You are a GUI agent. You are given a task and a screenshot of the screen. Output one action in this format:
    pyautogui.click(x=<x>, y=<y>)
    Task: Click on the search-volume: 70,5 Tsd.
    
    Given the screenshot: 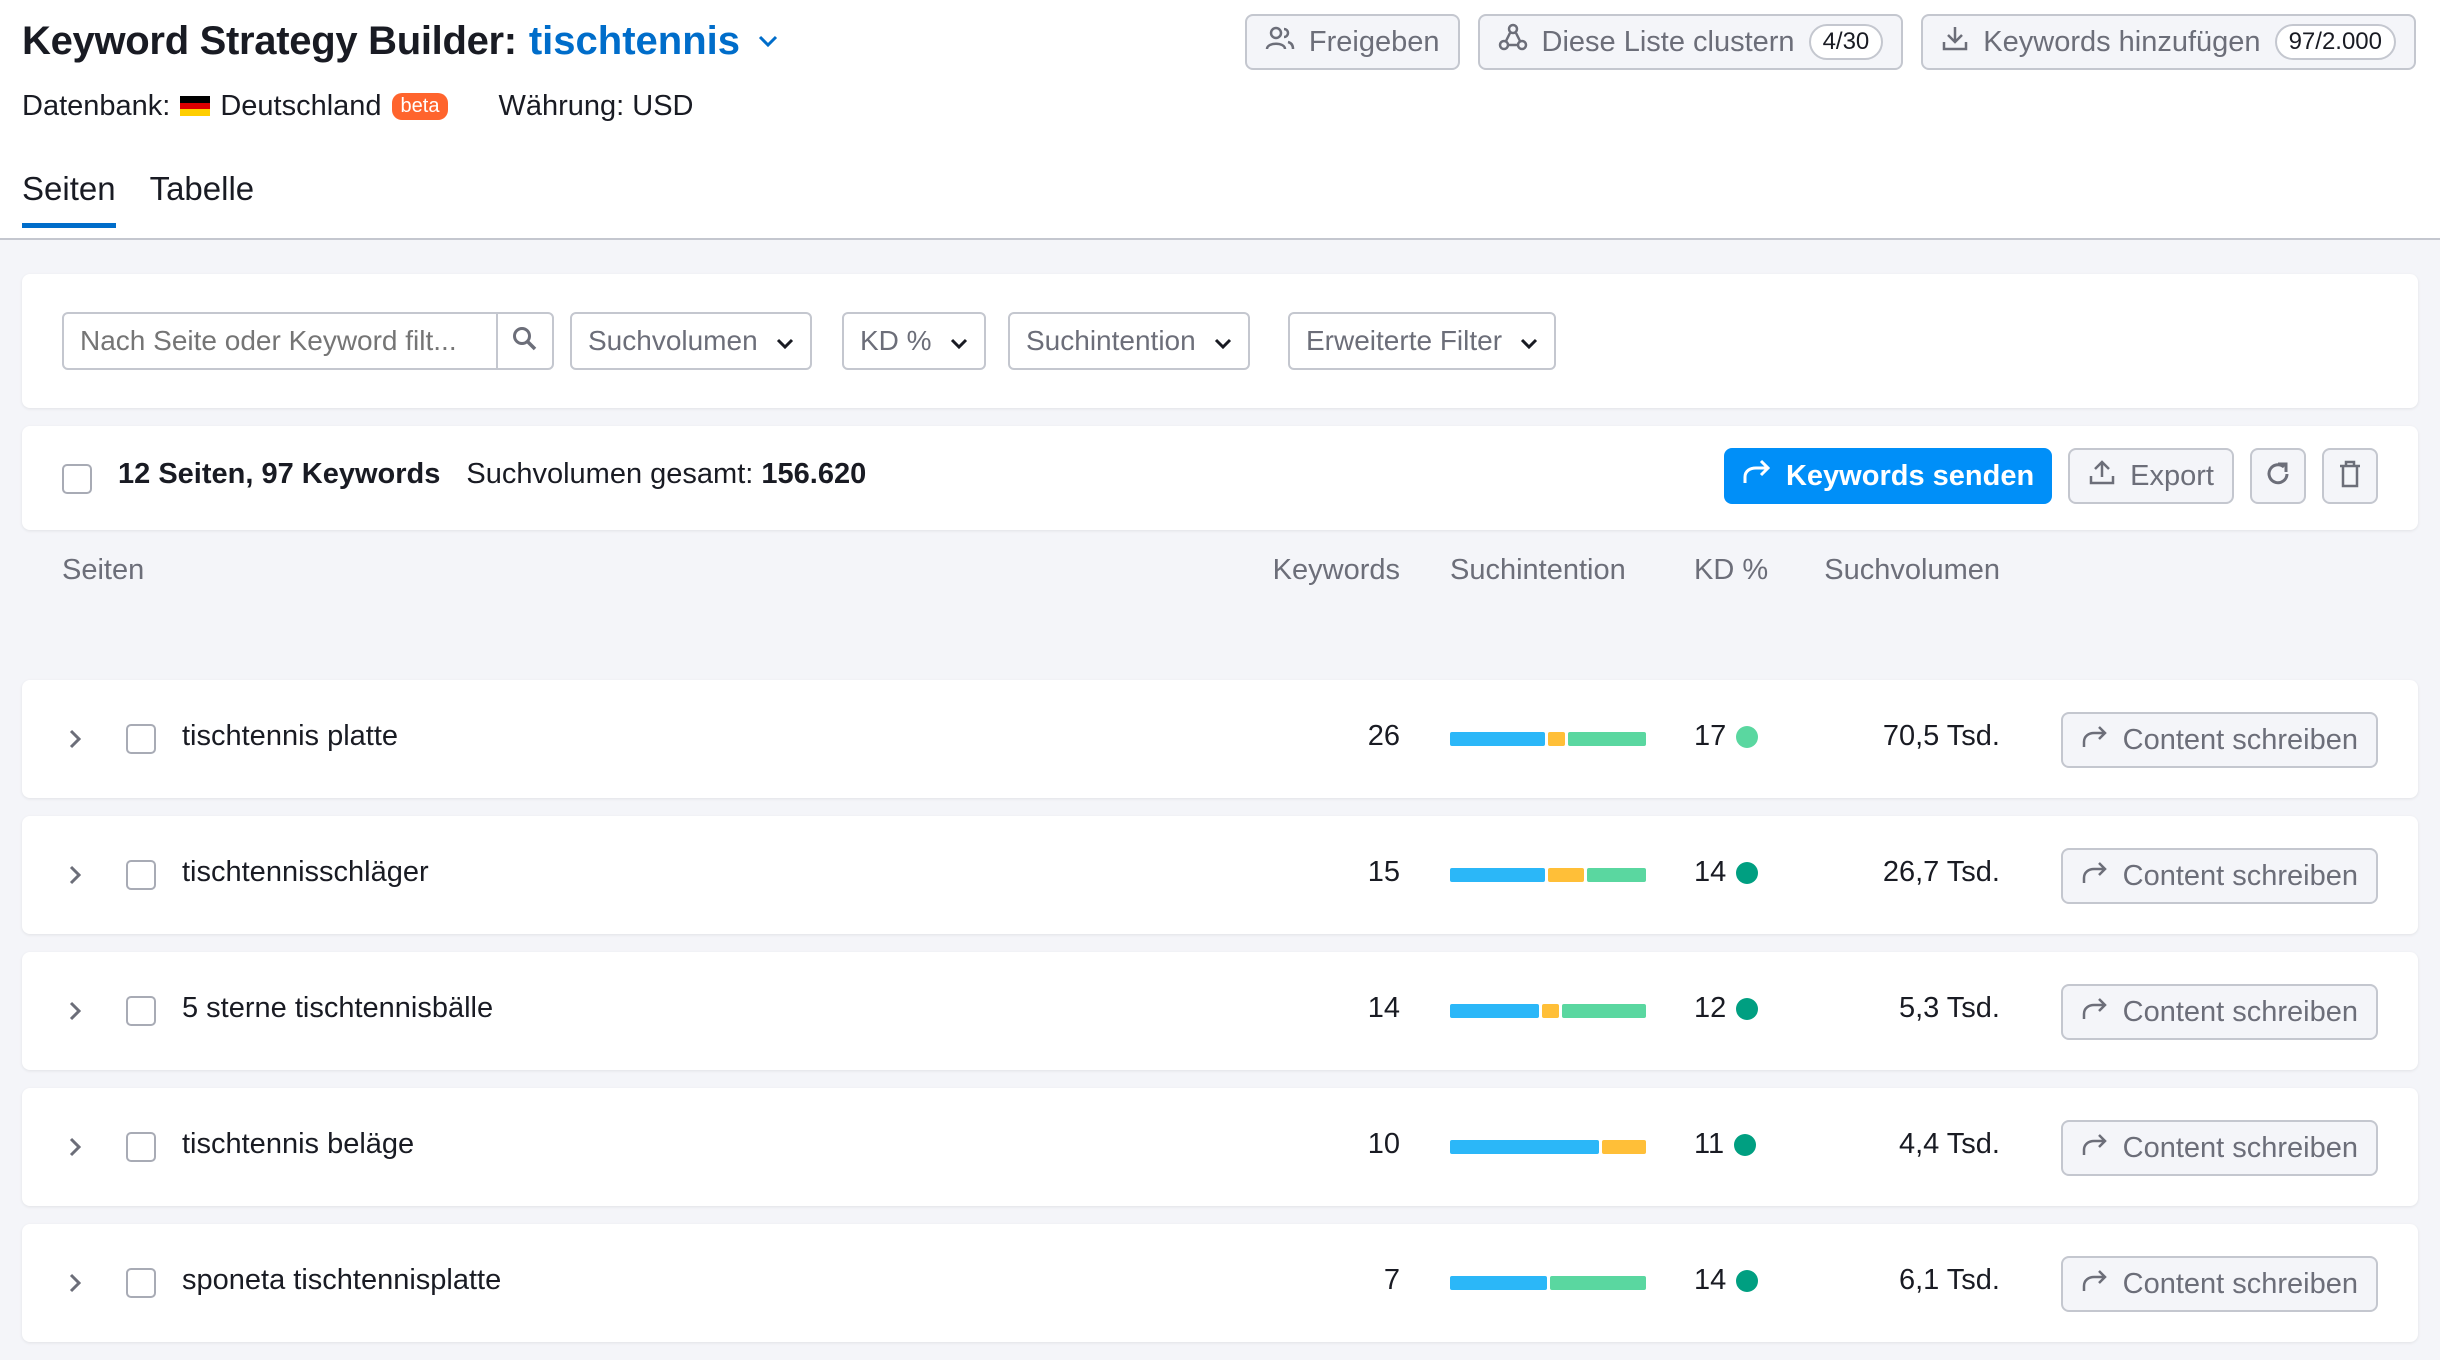 What is the action you would take?
    pyautogui.click(x=1941, y=736)
    